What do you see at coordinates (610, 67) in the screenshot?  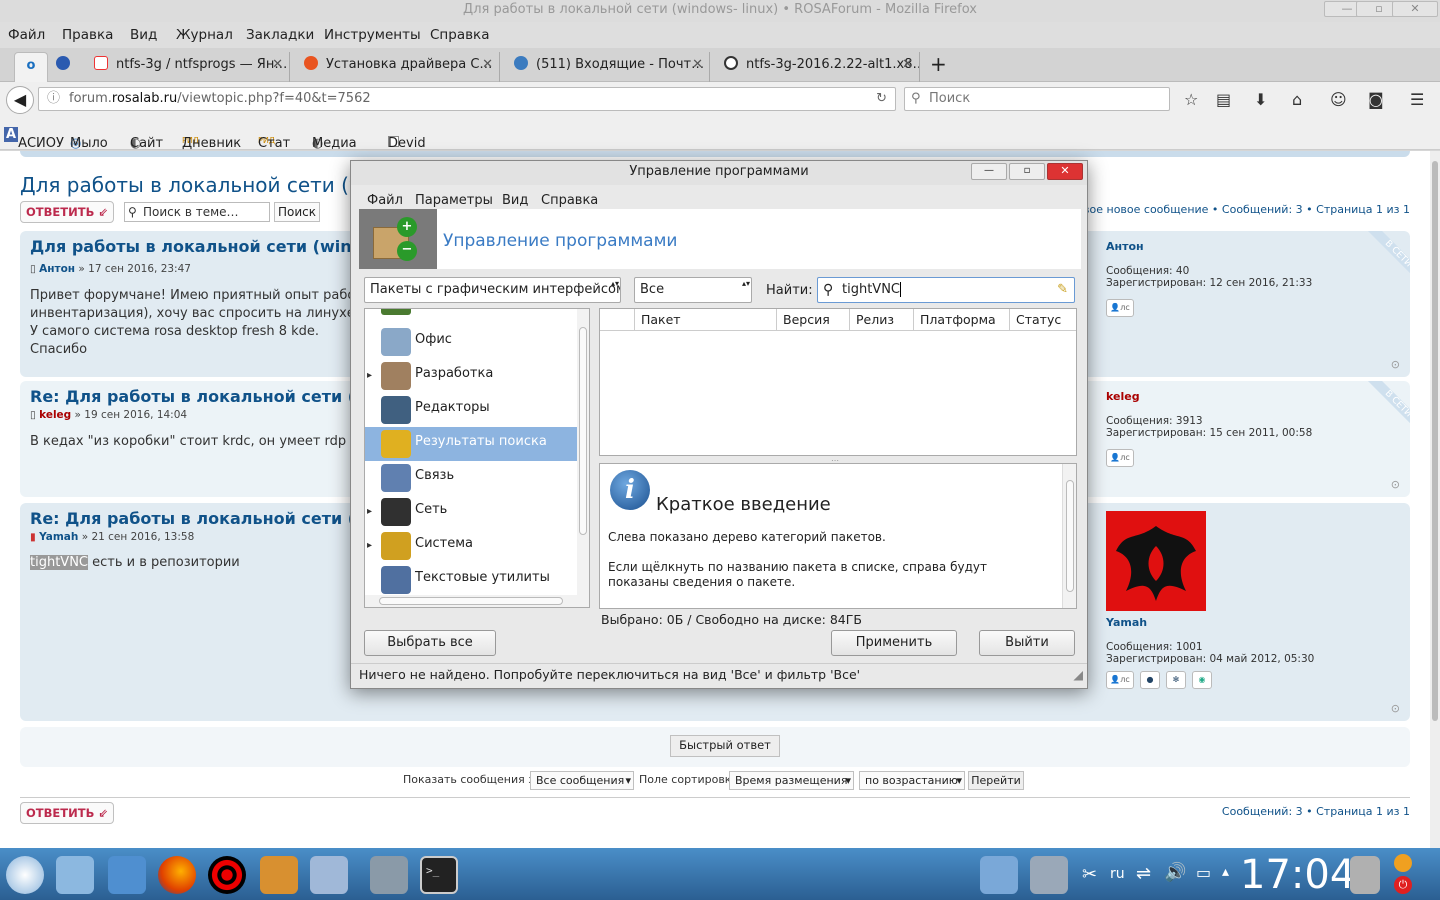 I see `tab-mail: (511) Входящие - Почт… ✕` at bounding box center [610, 67].